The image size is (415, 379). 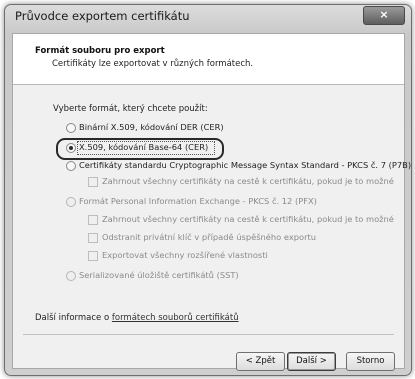 I want to click on cancel-button: Storno, so click(x=370, y=361).